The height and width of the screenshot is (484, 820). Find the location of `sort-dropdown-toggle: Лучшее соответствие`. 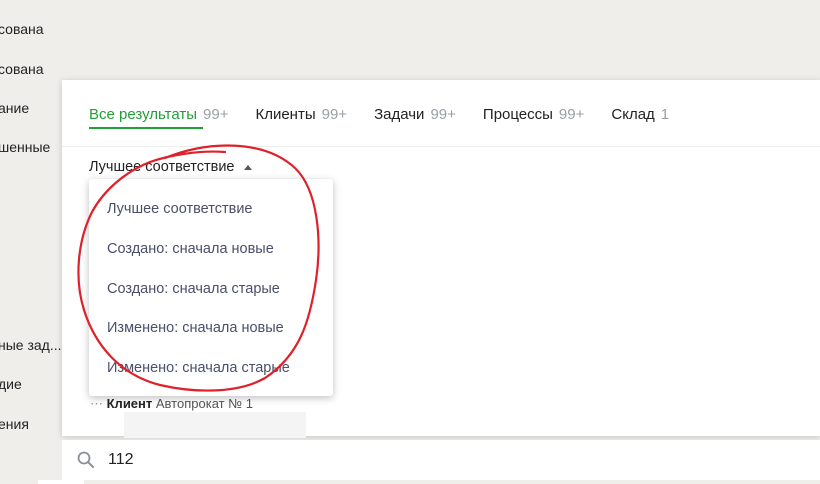

sort-dropdown-toggle: Лучшее соответствие is located at coordinates (170, 167).